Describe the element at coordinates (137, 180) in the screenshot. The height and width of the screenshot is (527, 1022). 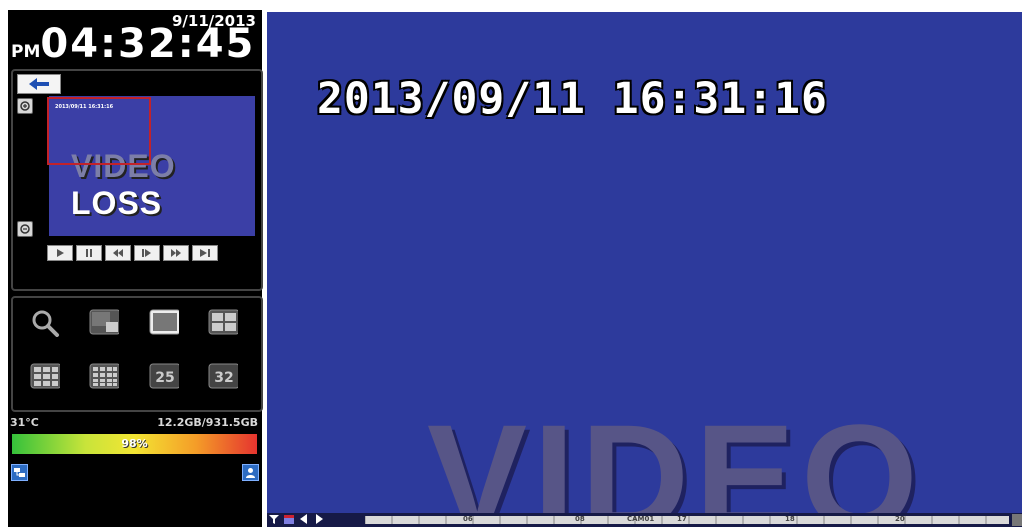
I see `preview-panel: 2013/09/11 16:31:16 VIDEO LOSS` at that location.